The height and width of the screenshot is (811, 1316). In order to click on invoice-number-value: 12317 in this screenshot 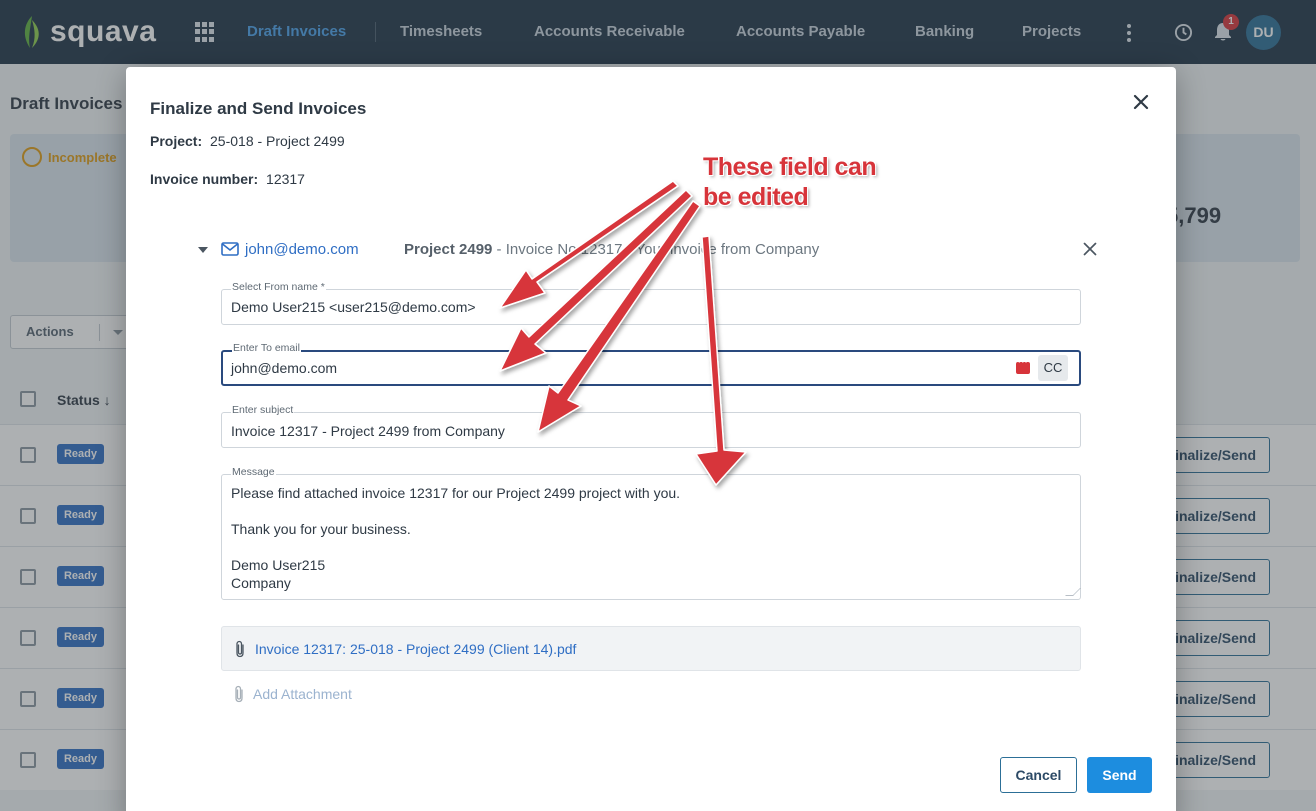, I will do `click(285, 179)`.